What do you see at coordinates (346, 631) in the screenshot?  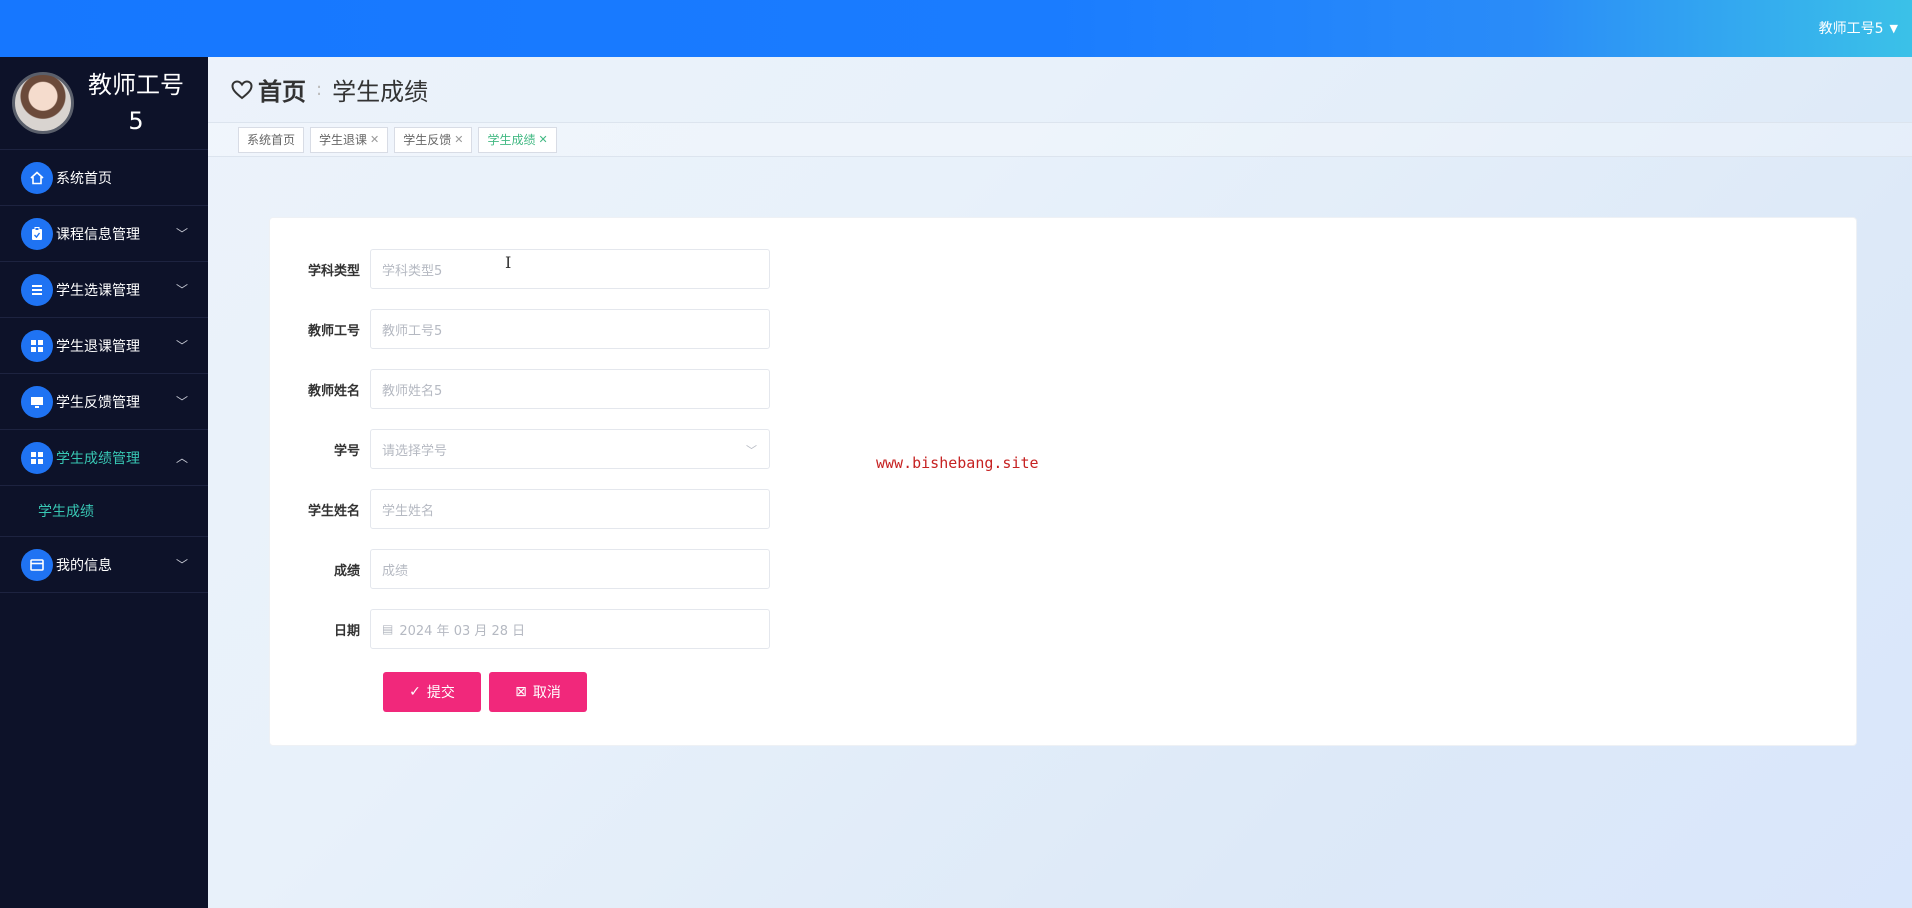 I see `field-label: 日期` at bounding box center [346, 631].